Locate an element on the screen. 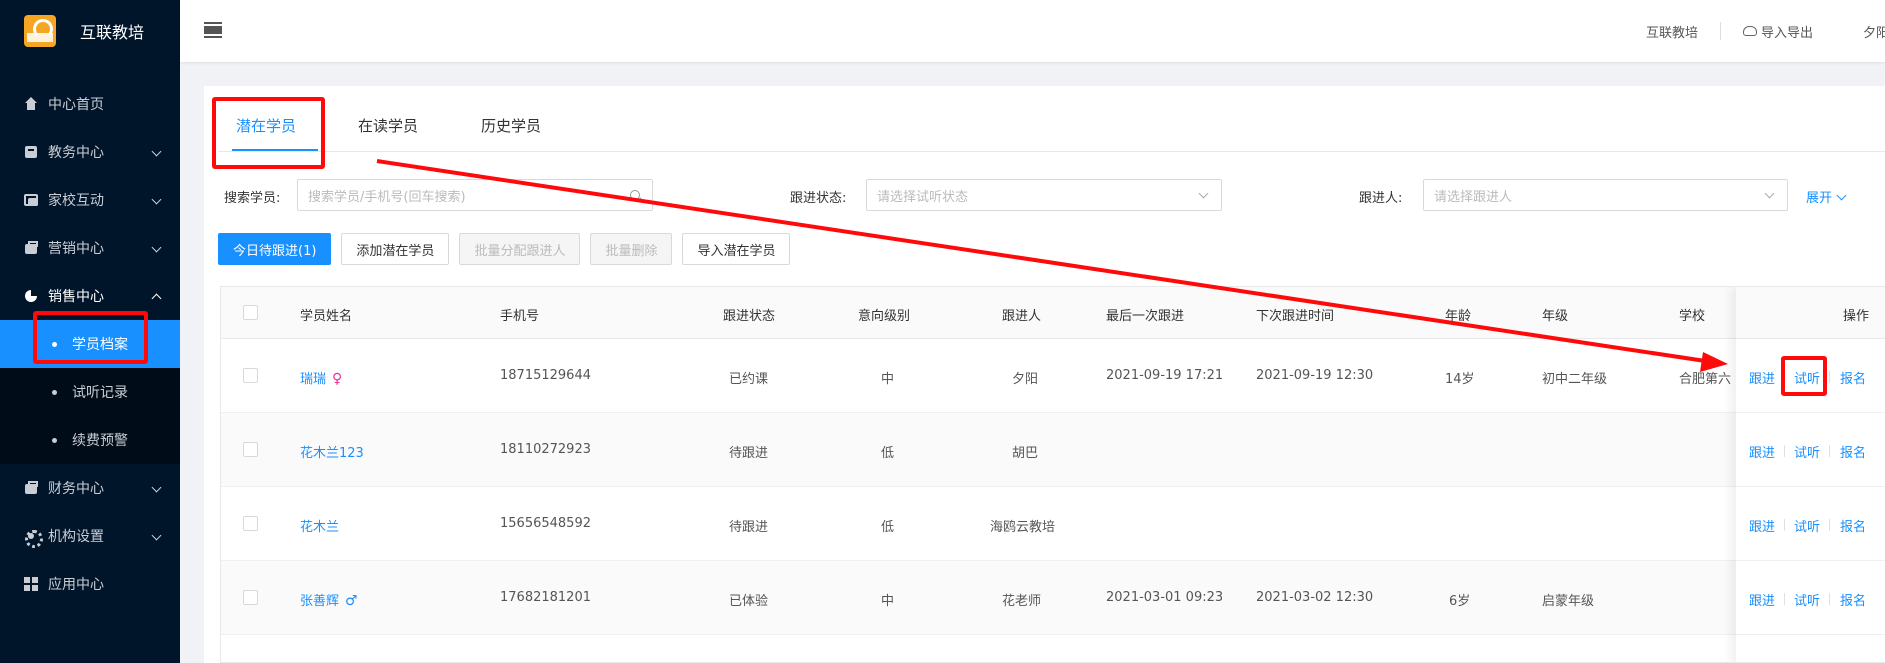 The image size is (1885, 663). grade-cell: 启蒙年级 is located at coordinates (1568, 601).